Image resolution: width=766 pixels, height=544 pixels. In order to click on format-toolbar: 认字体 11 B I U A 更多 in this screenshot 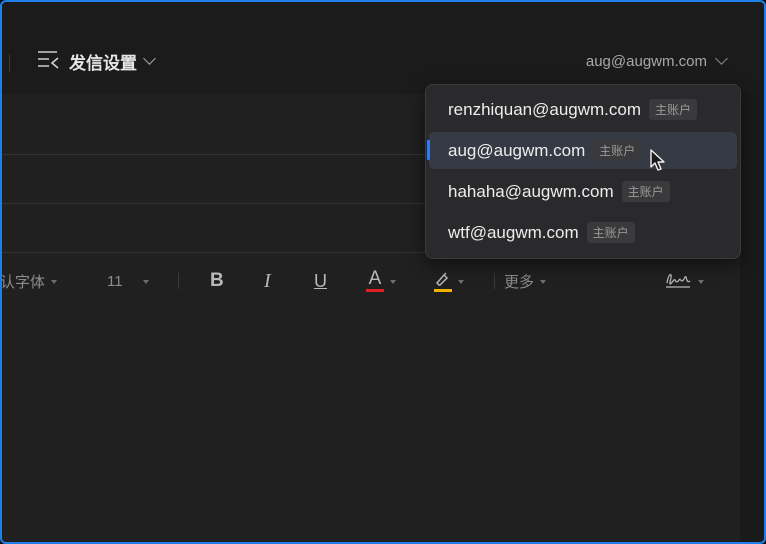, I will do `click(371, 281)`.